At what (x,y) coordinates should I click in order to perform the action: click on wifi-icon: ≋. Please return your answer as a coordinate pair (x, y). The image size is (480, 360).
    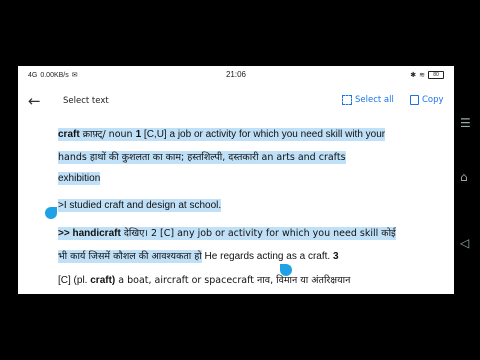
    Looking at the image, I should click on (422, 75).